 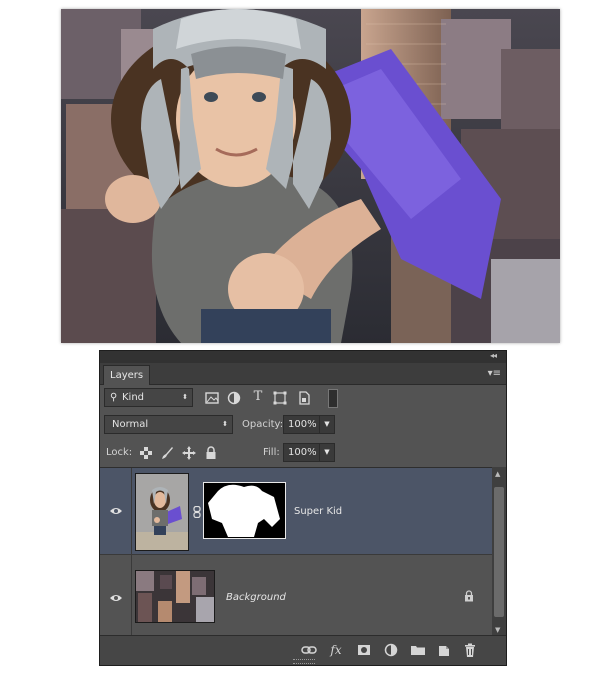 What do you see at coordinates (189, 453) in the screenshot?
I see `lock-position-icon` at bounding box center [189, 453].